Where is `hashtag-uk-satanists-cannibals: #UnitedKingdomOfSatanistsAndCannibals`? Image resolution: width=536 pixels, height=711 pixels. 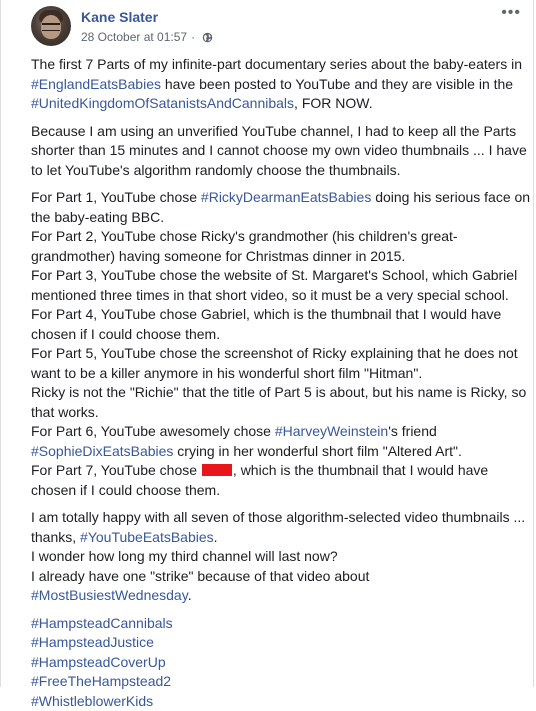
hashtag-uk-satanists-cannibals: #UnitedKingdomOfSatanistsAndCannibals is located at coordinates (162, 103).